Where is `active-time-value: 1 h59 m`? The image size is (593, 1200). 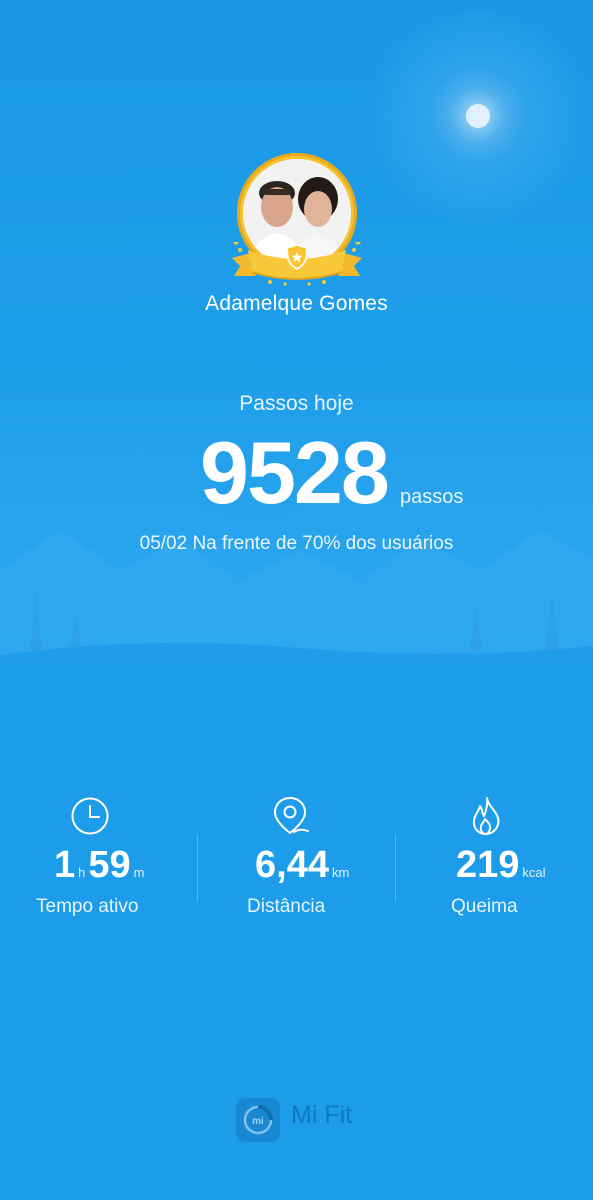 active-time-value: 1 h59 m is located at coordinates (101, 869).